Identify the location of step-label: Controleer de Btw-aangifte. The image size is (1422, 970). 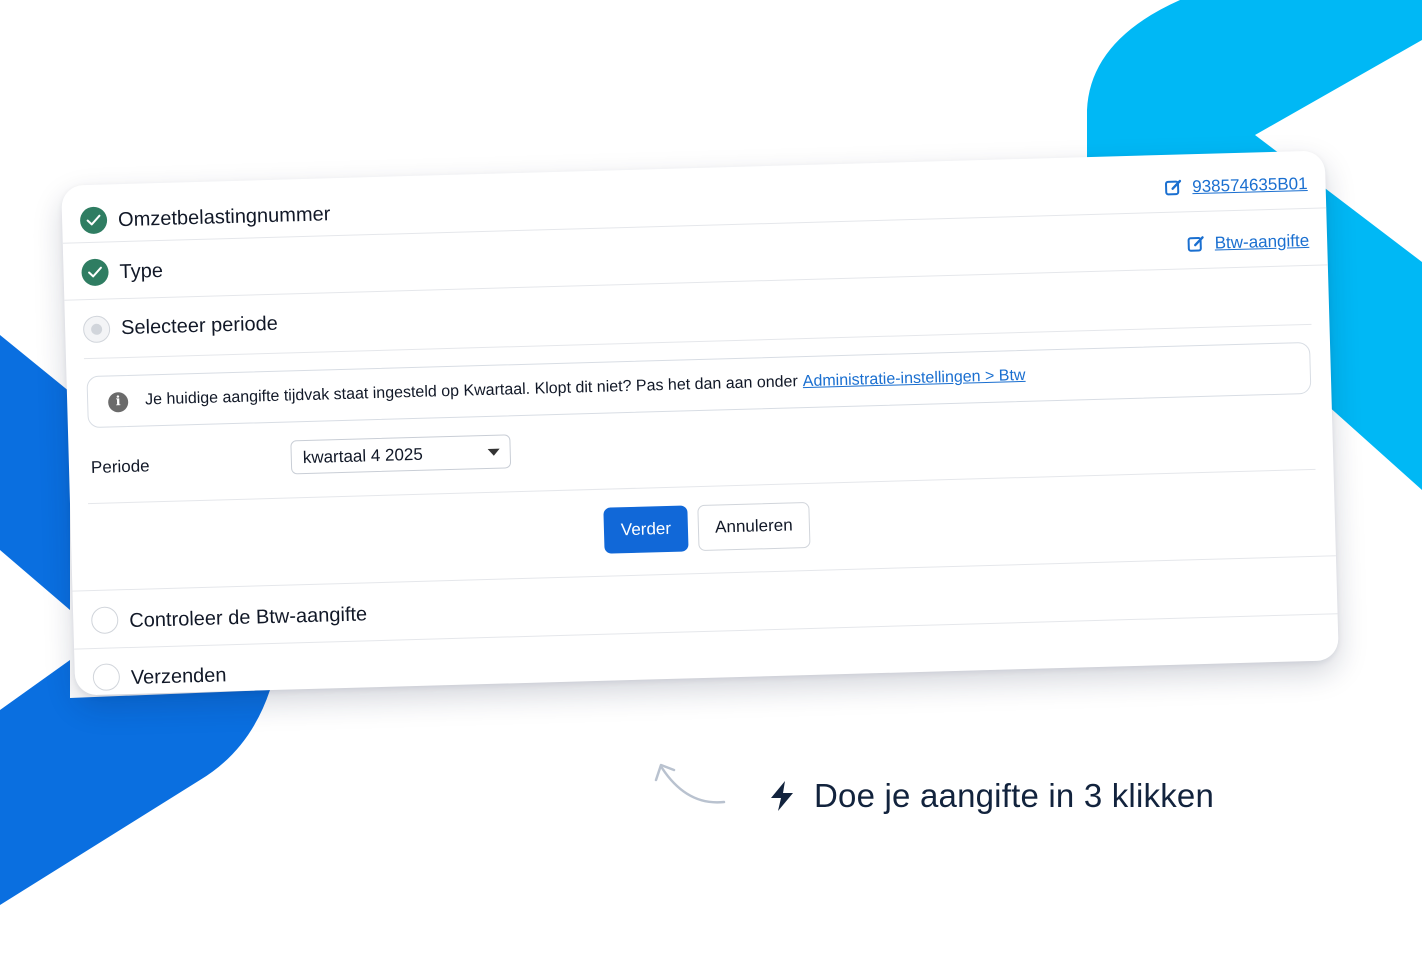
(248, 618).